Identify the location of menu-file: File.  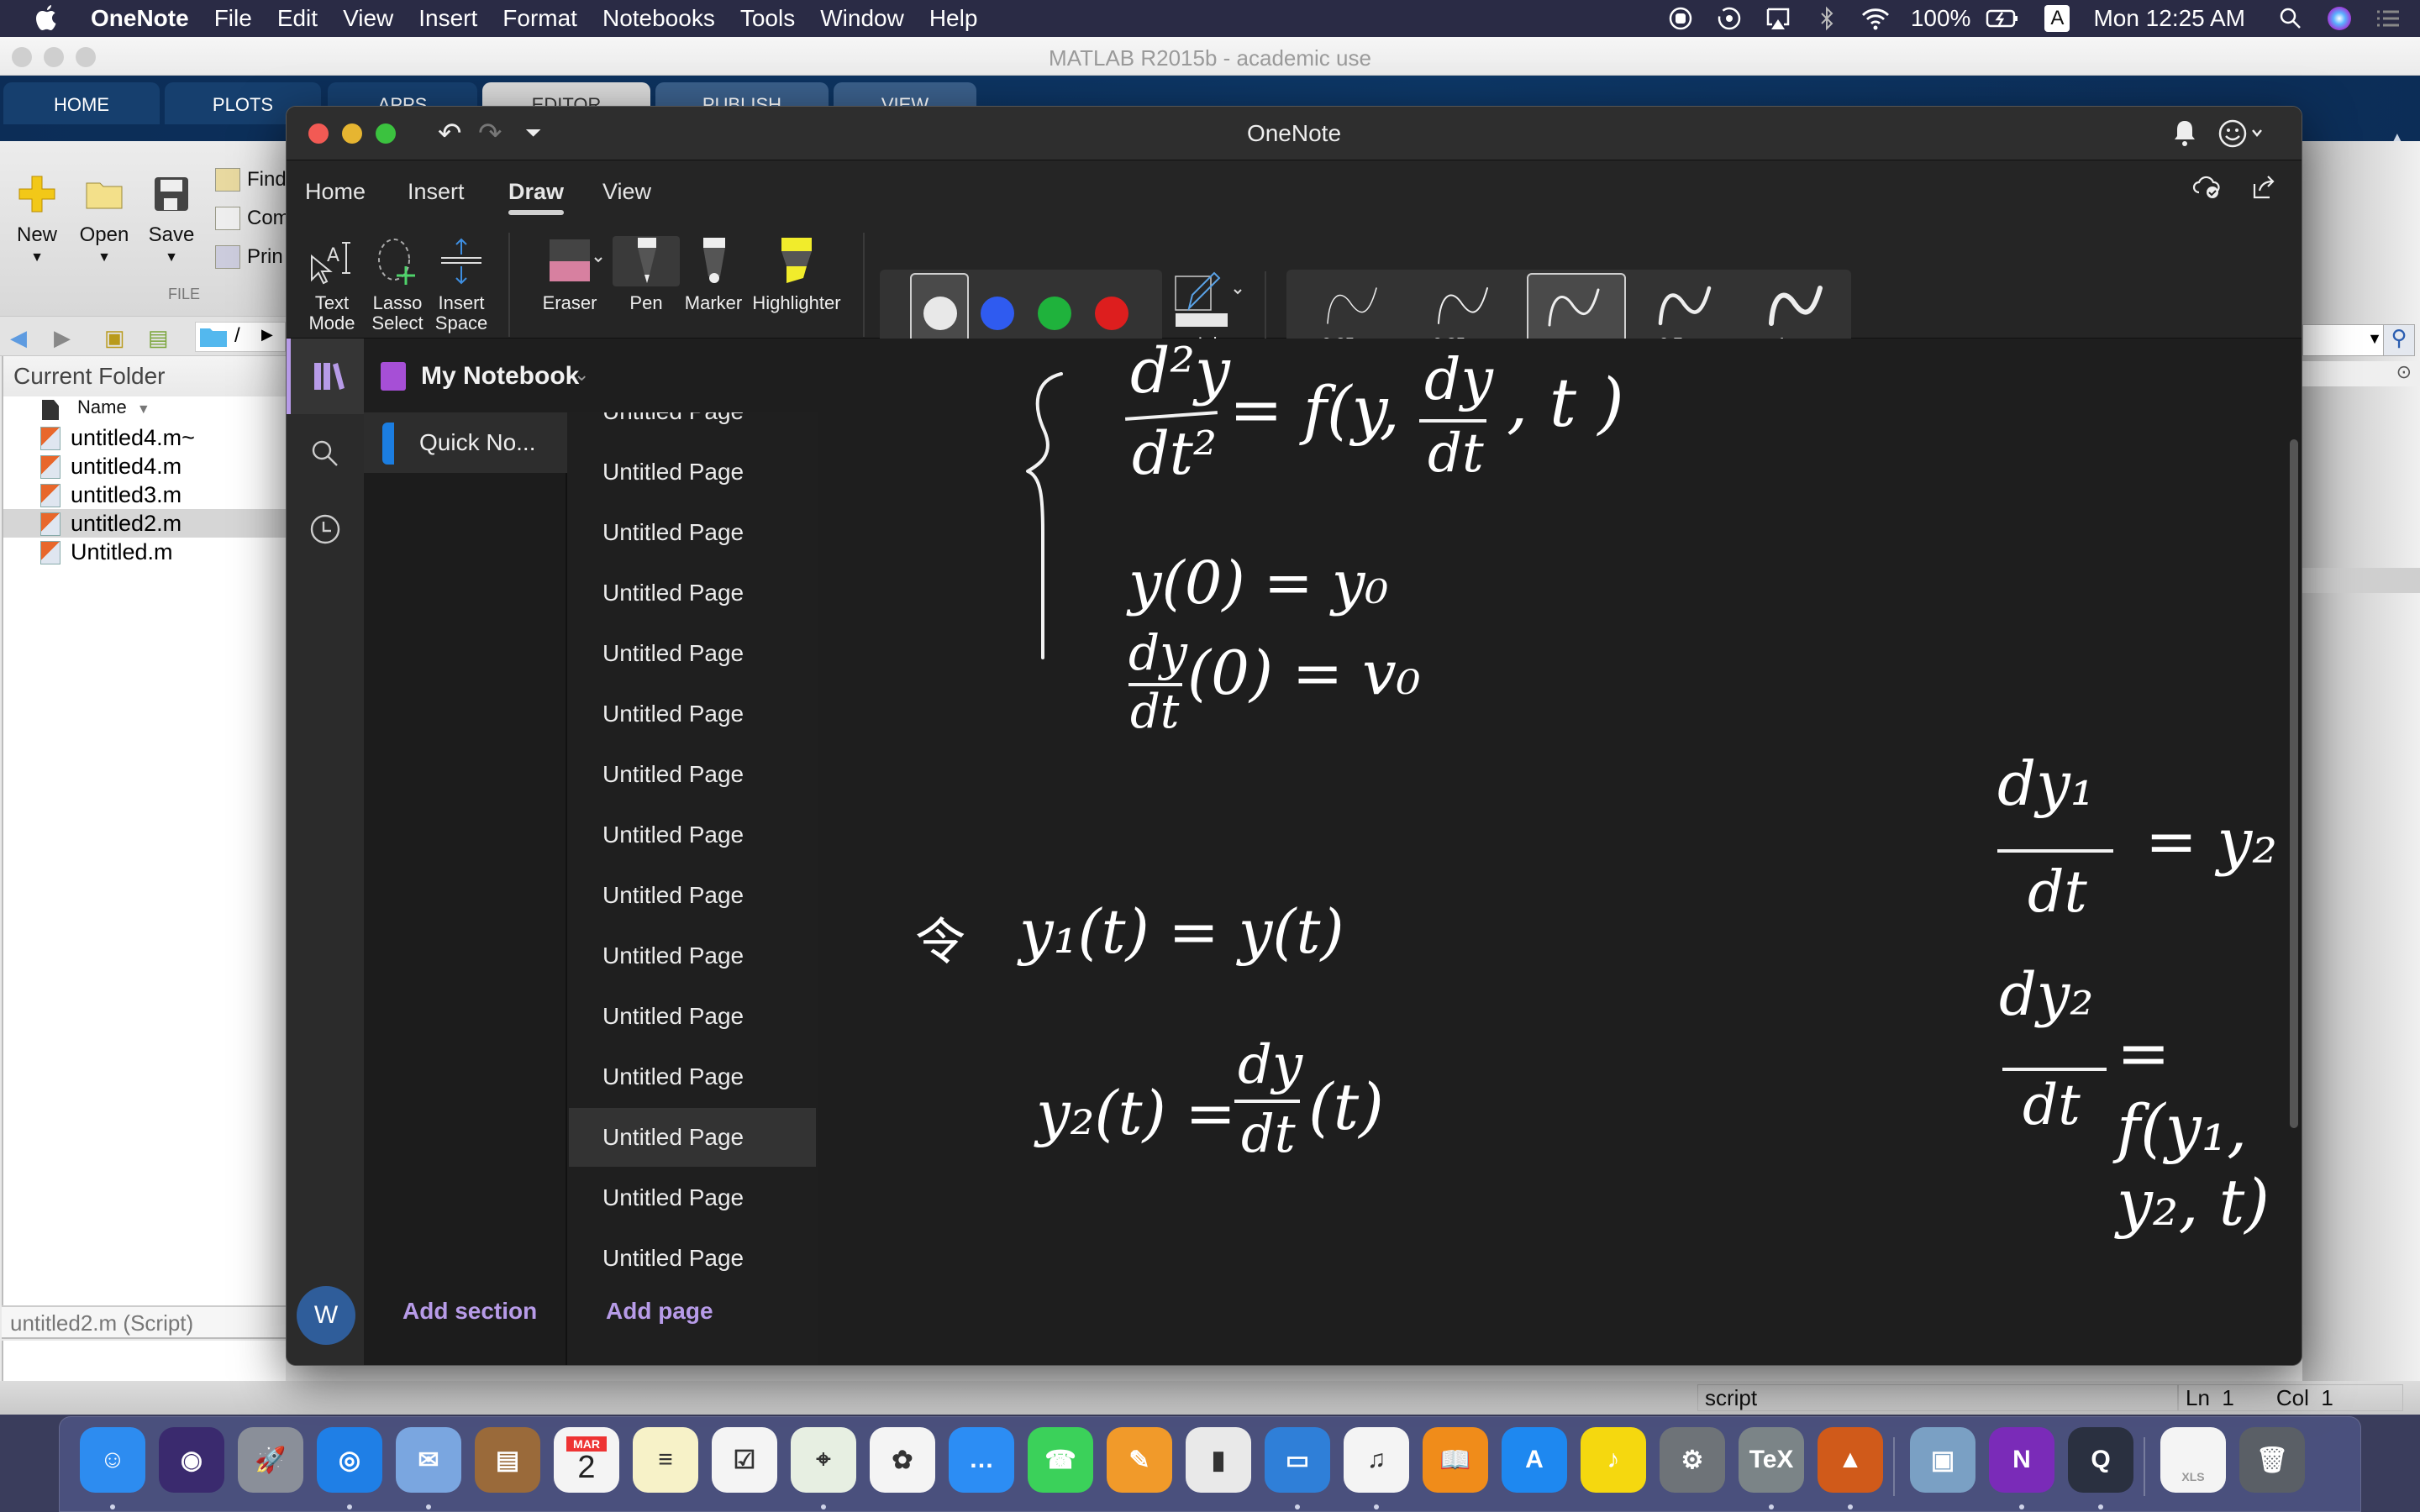
(233, 18).